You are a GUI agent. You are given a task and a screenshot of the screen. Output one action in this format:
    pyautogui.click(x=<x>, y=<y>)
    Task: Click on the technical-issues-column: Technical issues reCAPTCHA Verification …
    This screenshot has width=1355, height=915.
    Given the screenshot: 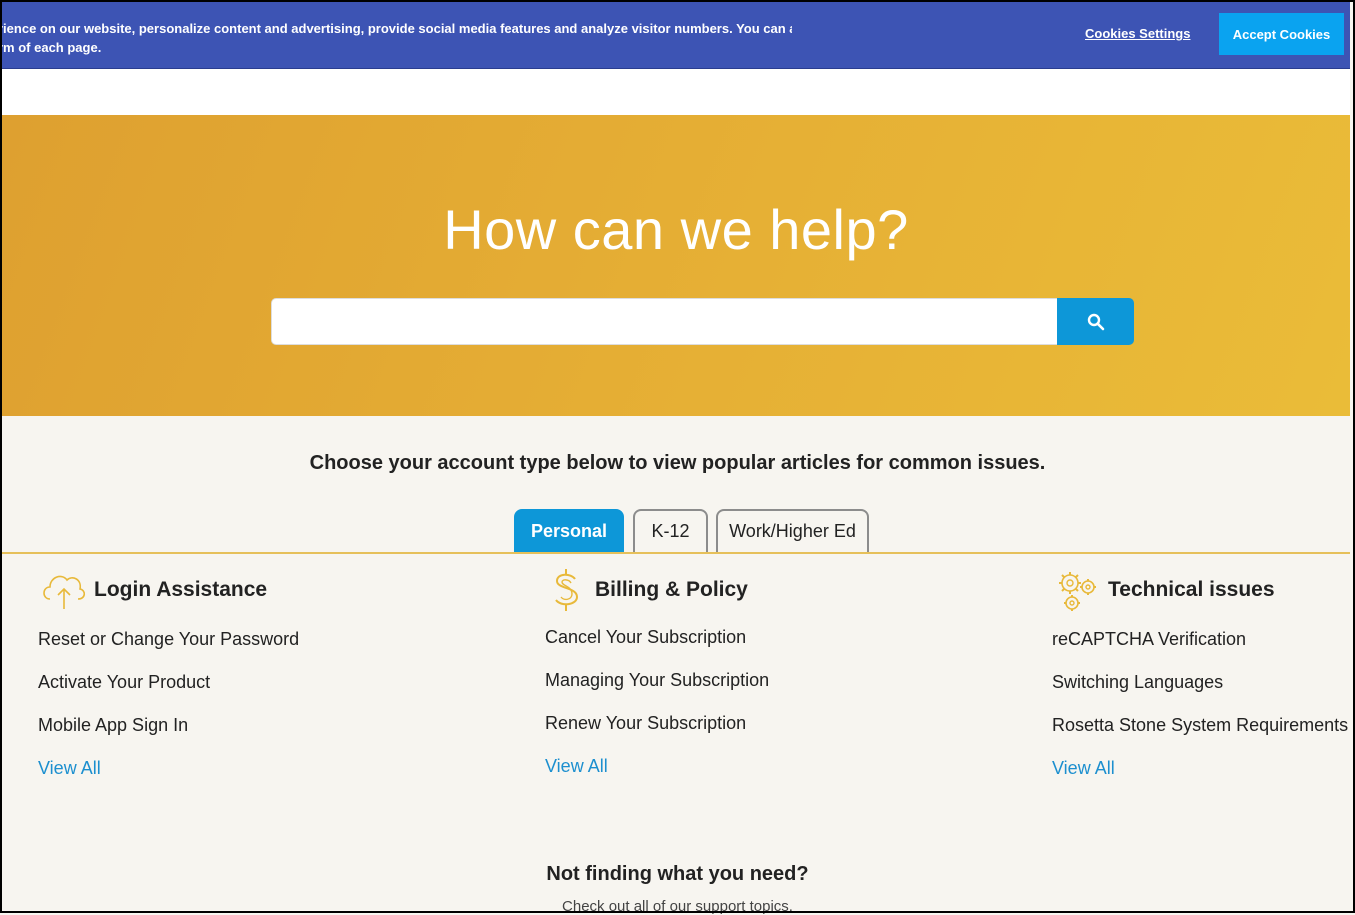 What is the action you would take?
    pyautogui.click(x=1200, y=673)
    